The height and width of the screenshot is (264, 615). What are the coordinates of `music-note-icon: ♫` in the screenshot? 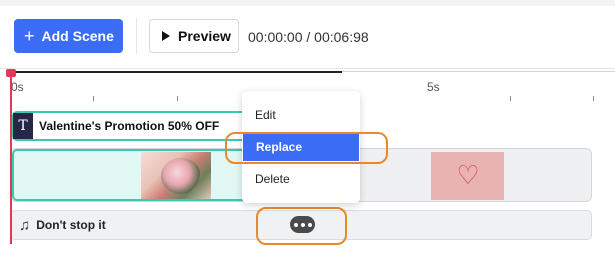 It's located at (25, 225).